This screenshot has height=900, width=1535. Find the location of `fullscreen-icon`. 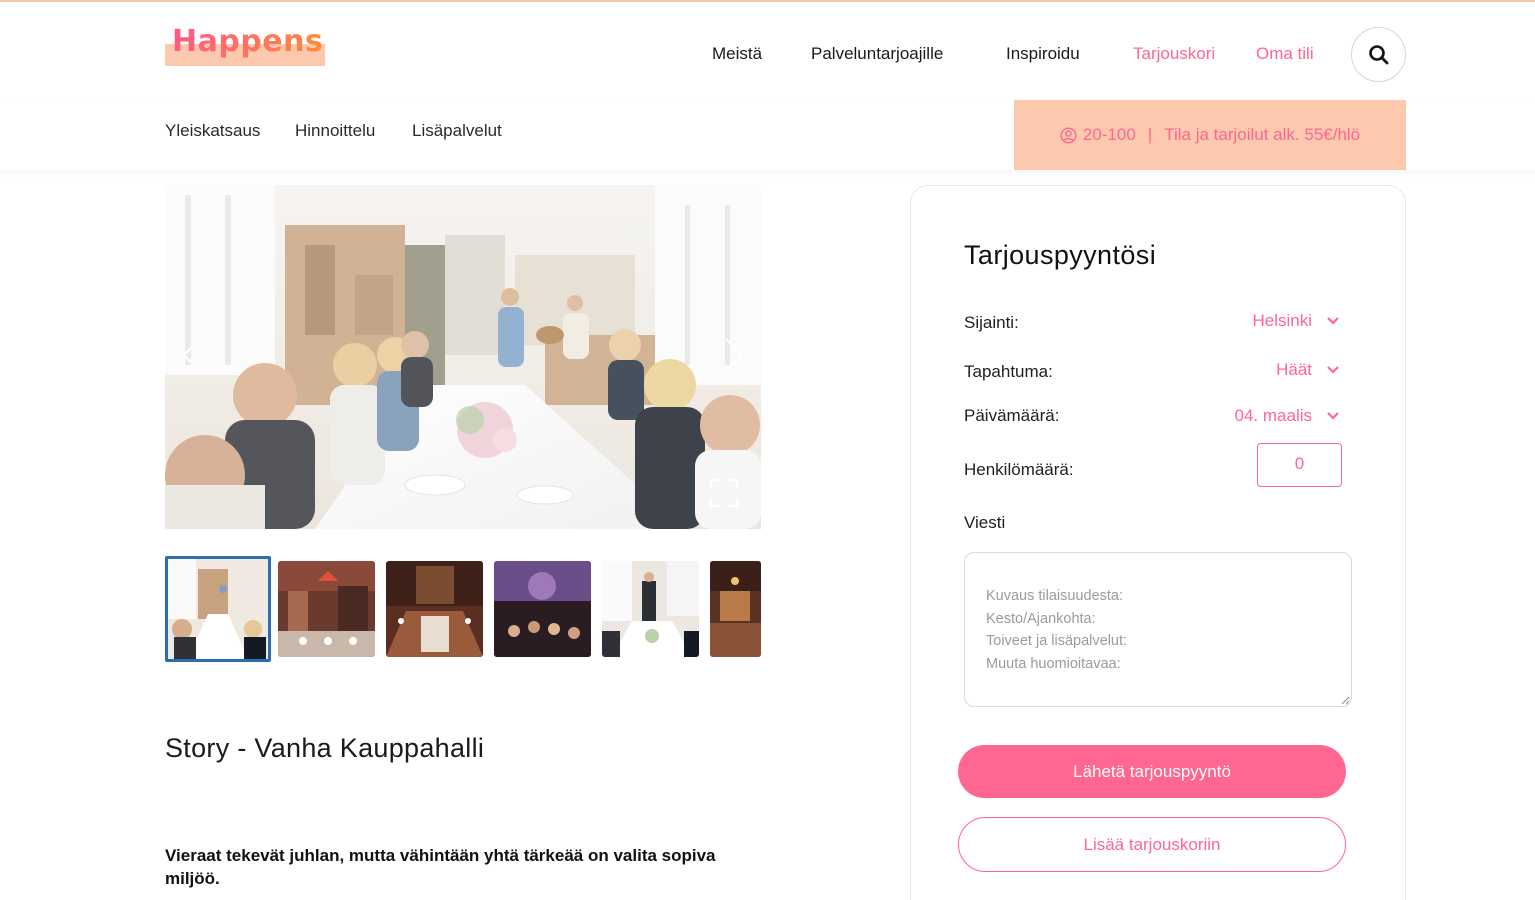

fullscreen-icon is located at coordinates (724, 493).